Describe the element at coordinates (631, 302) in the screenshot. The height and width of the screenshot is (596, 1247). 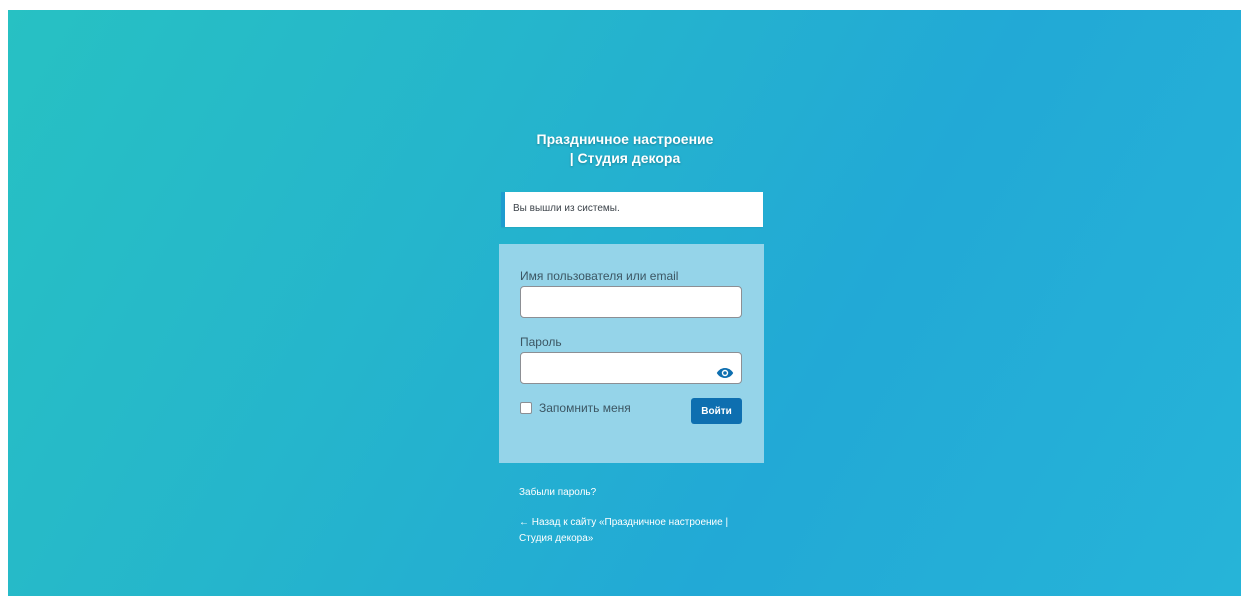
I see `username-input` at that location.